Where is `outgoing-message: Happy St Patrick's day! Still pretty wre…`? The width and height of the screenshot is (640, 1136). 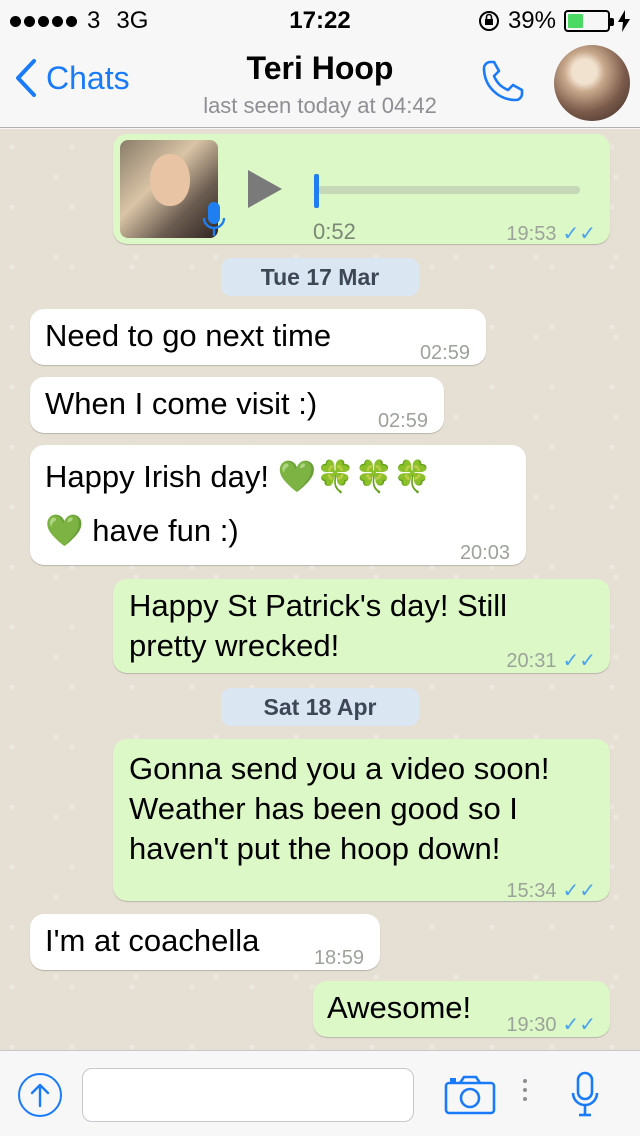 outgoing-message: Happy St Patrick's day! Still pretty wre… is located at coordinates (361, 626).